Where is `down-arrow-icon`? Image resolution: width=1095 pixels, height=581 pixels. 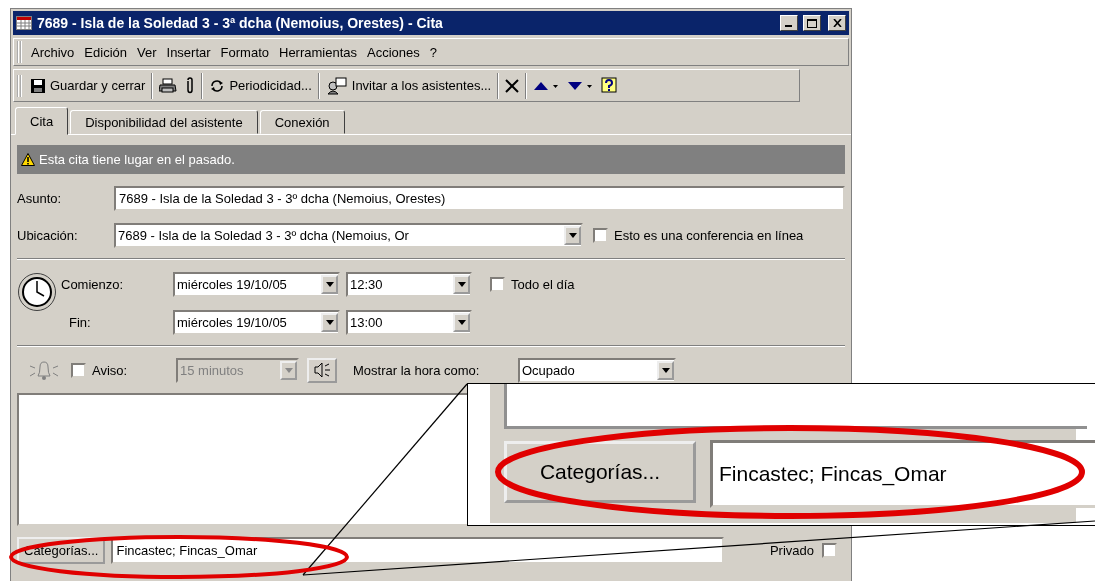
down-arrow-icon is located at coordinates (580, 85).